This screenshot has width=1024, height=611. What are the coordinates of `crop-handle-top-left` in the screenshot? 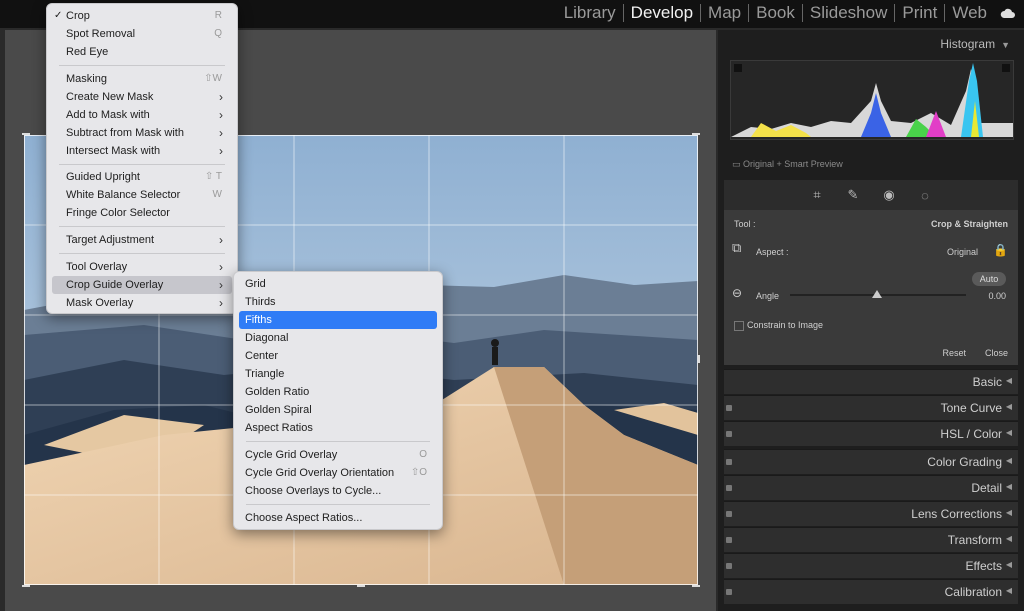 It's located at (26, 134).